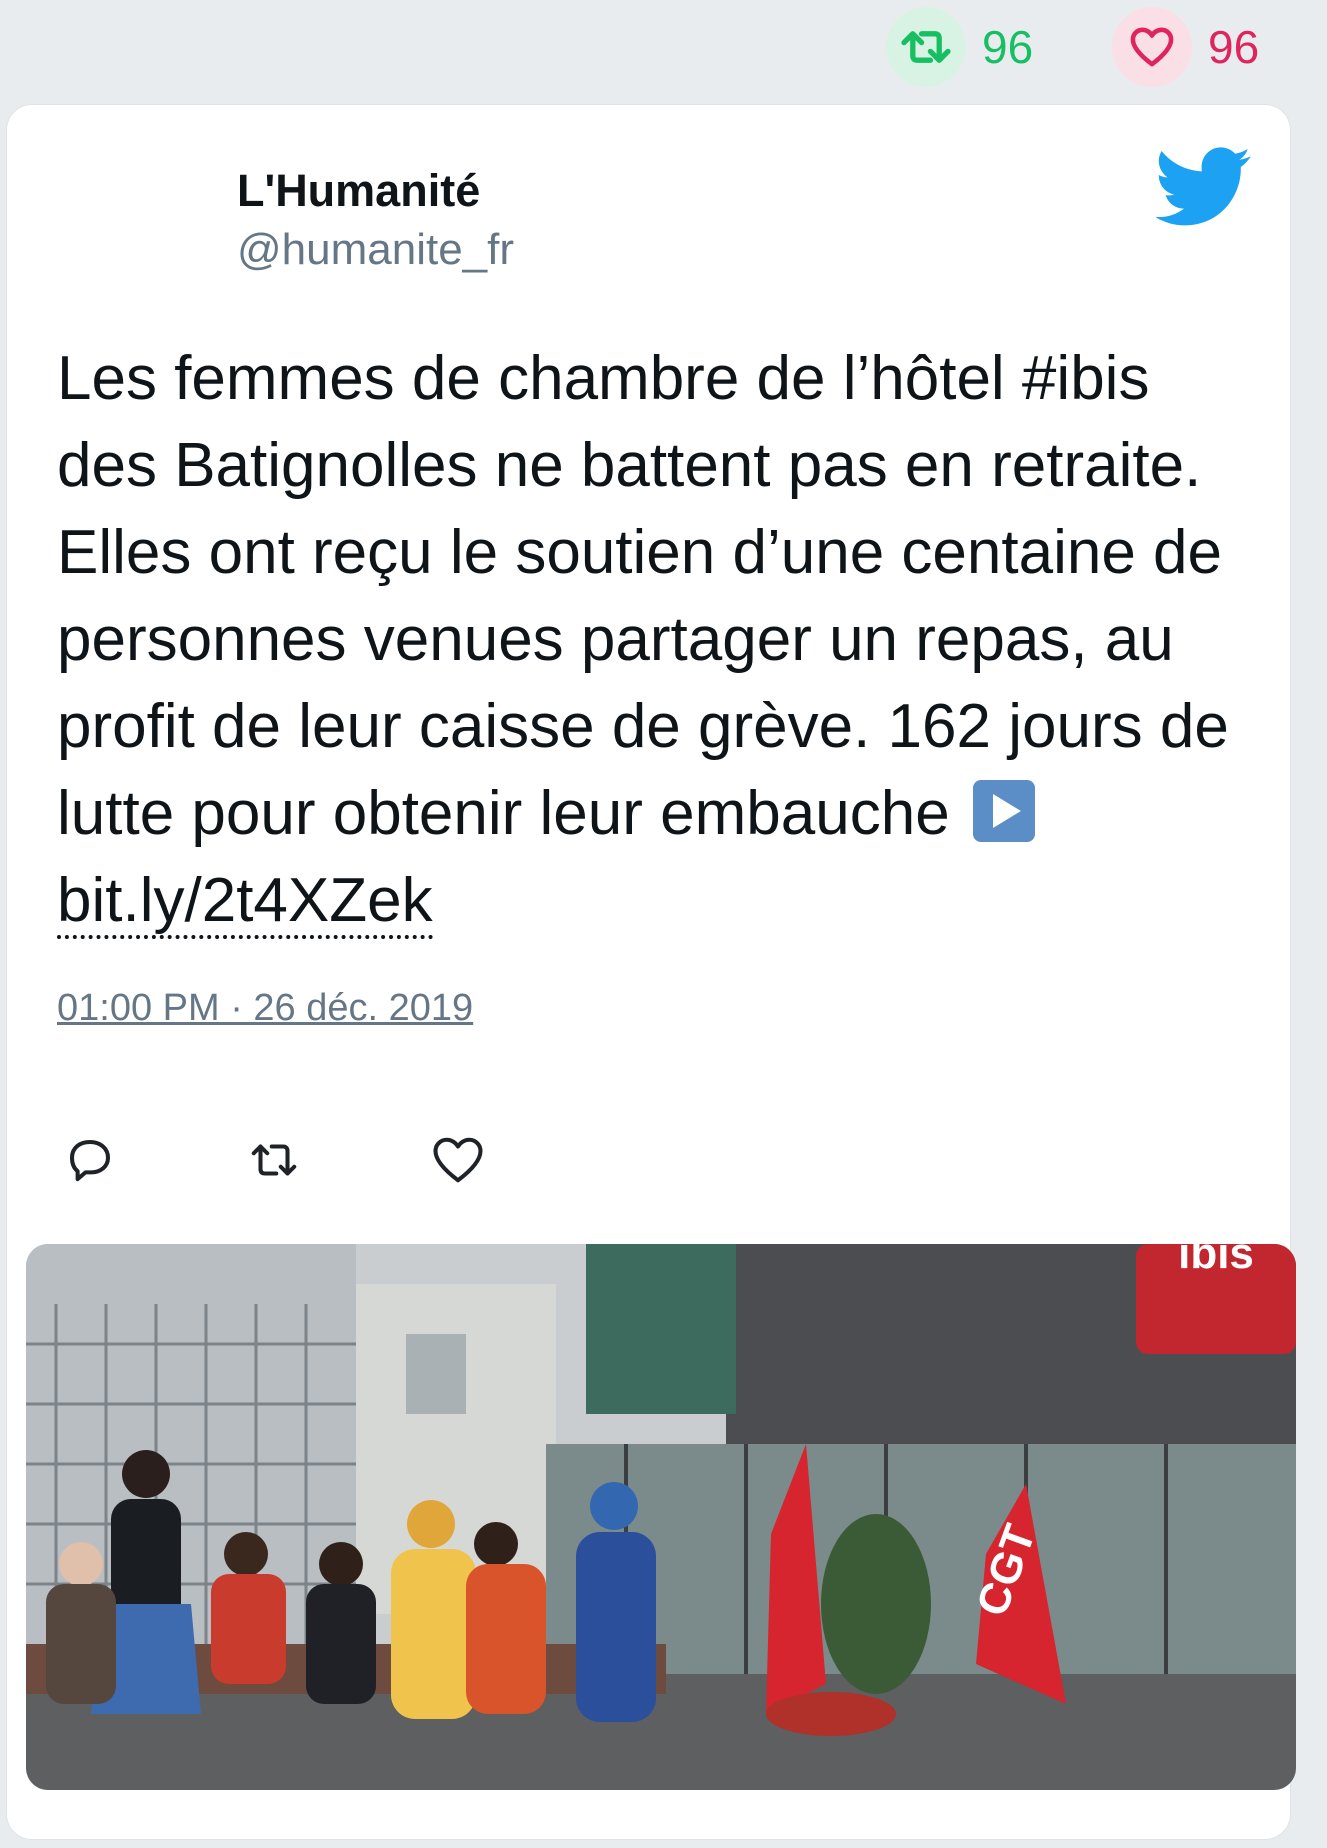 The height and width of the screenshot is (1848, 1327). What do you see at coordinates (1003, 811) in the screenshot?
I see `play-button-emoji` at bounding box center [1003, 811].